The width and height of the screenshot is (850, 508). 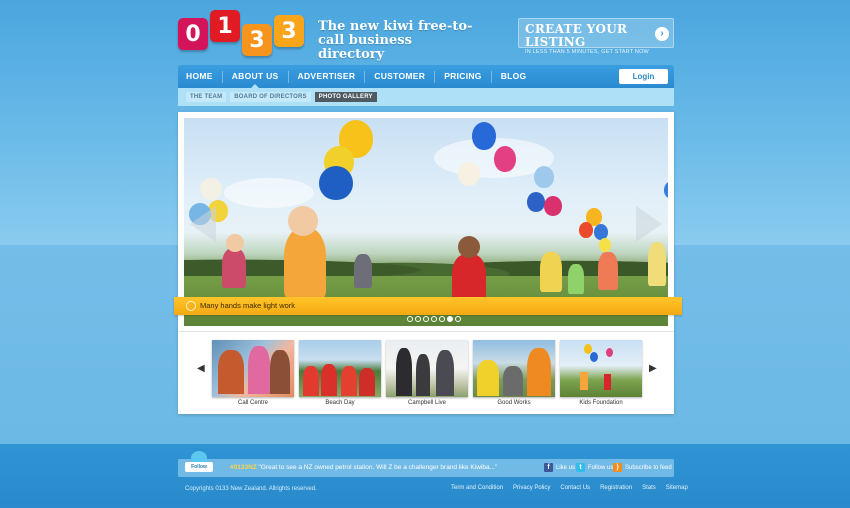 I want to click on cta-subtitle: IN LESS THAN 5 MINUTES, GET START NOW, so click(x=587, y=52).